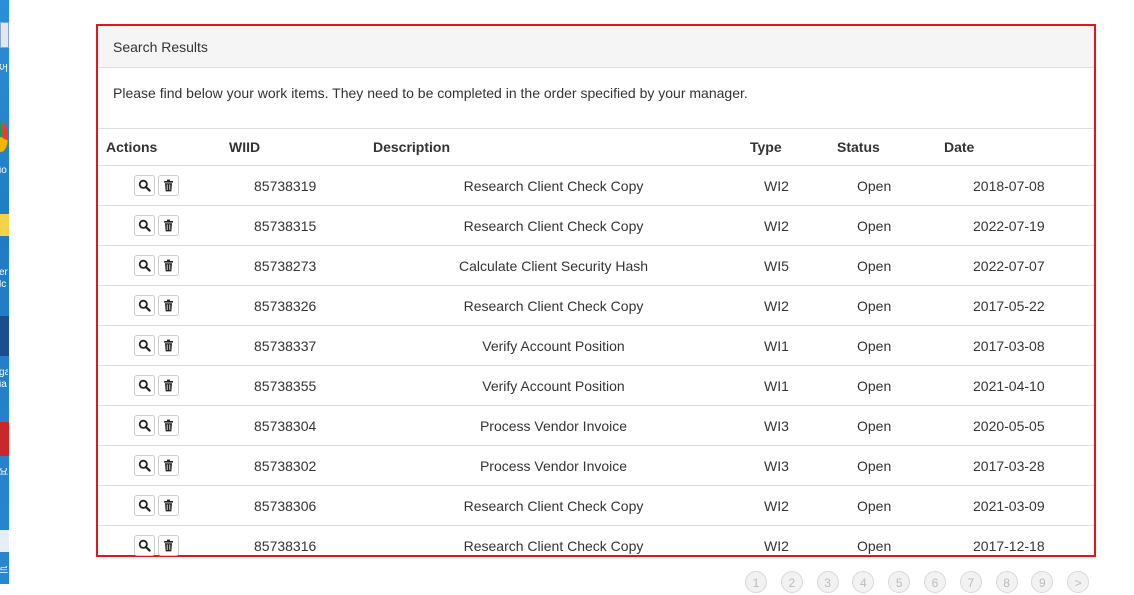 The image size is (1134, 595). I want to click on pagination-page-button: 5, so click(899, 582).